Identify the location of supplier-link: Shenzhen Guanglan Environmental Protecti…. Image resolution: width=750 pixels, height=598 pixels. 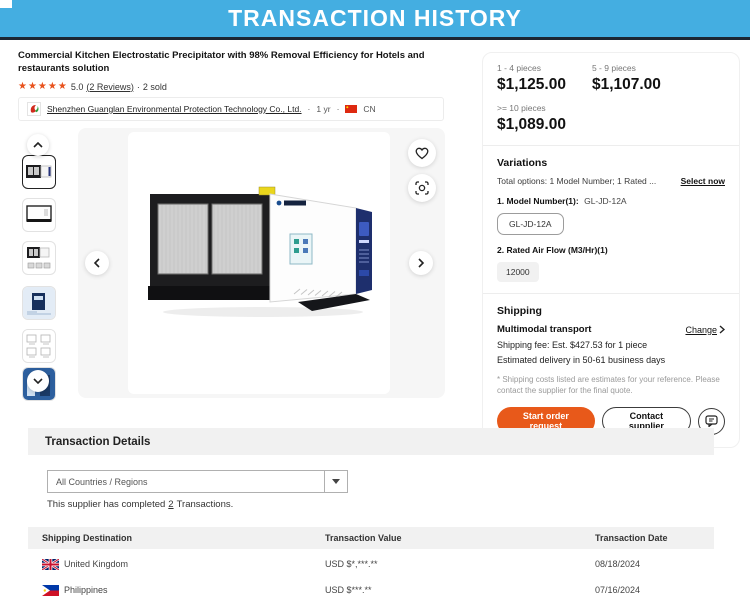
(174, 109).